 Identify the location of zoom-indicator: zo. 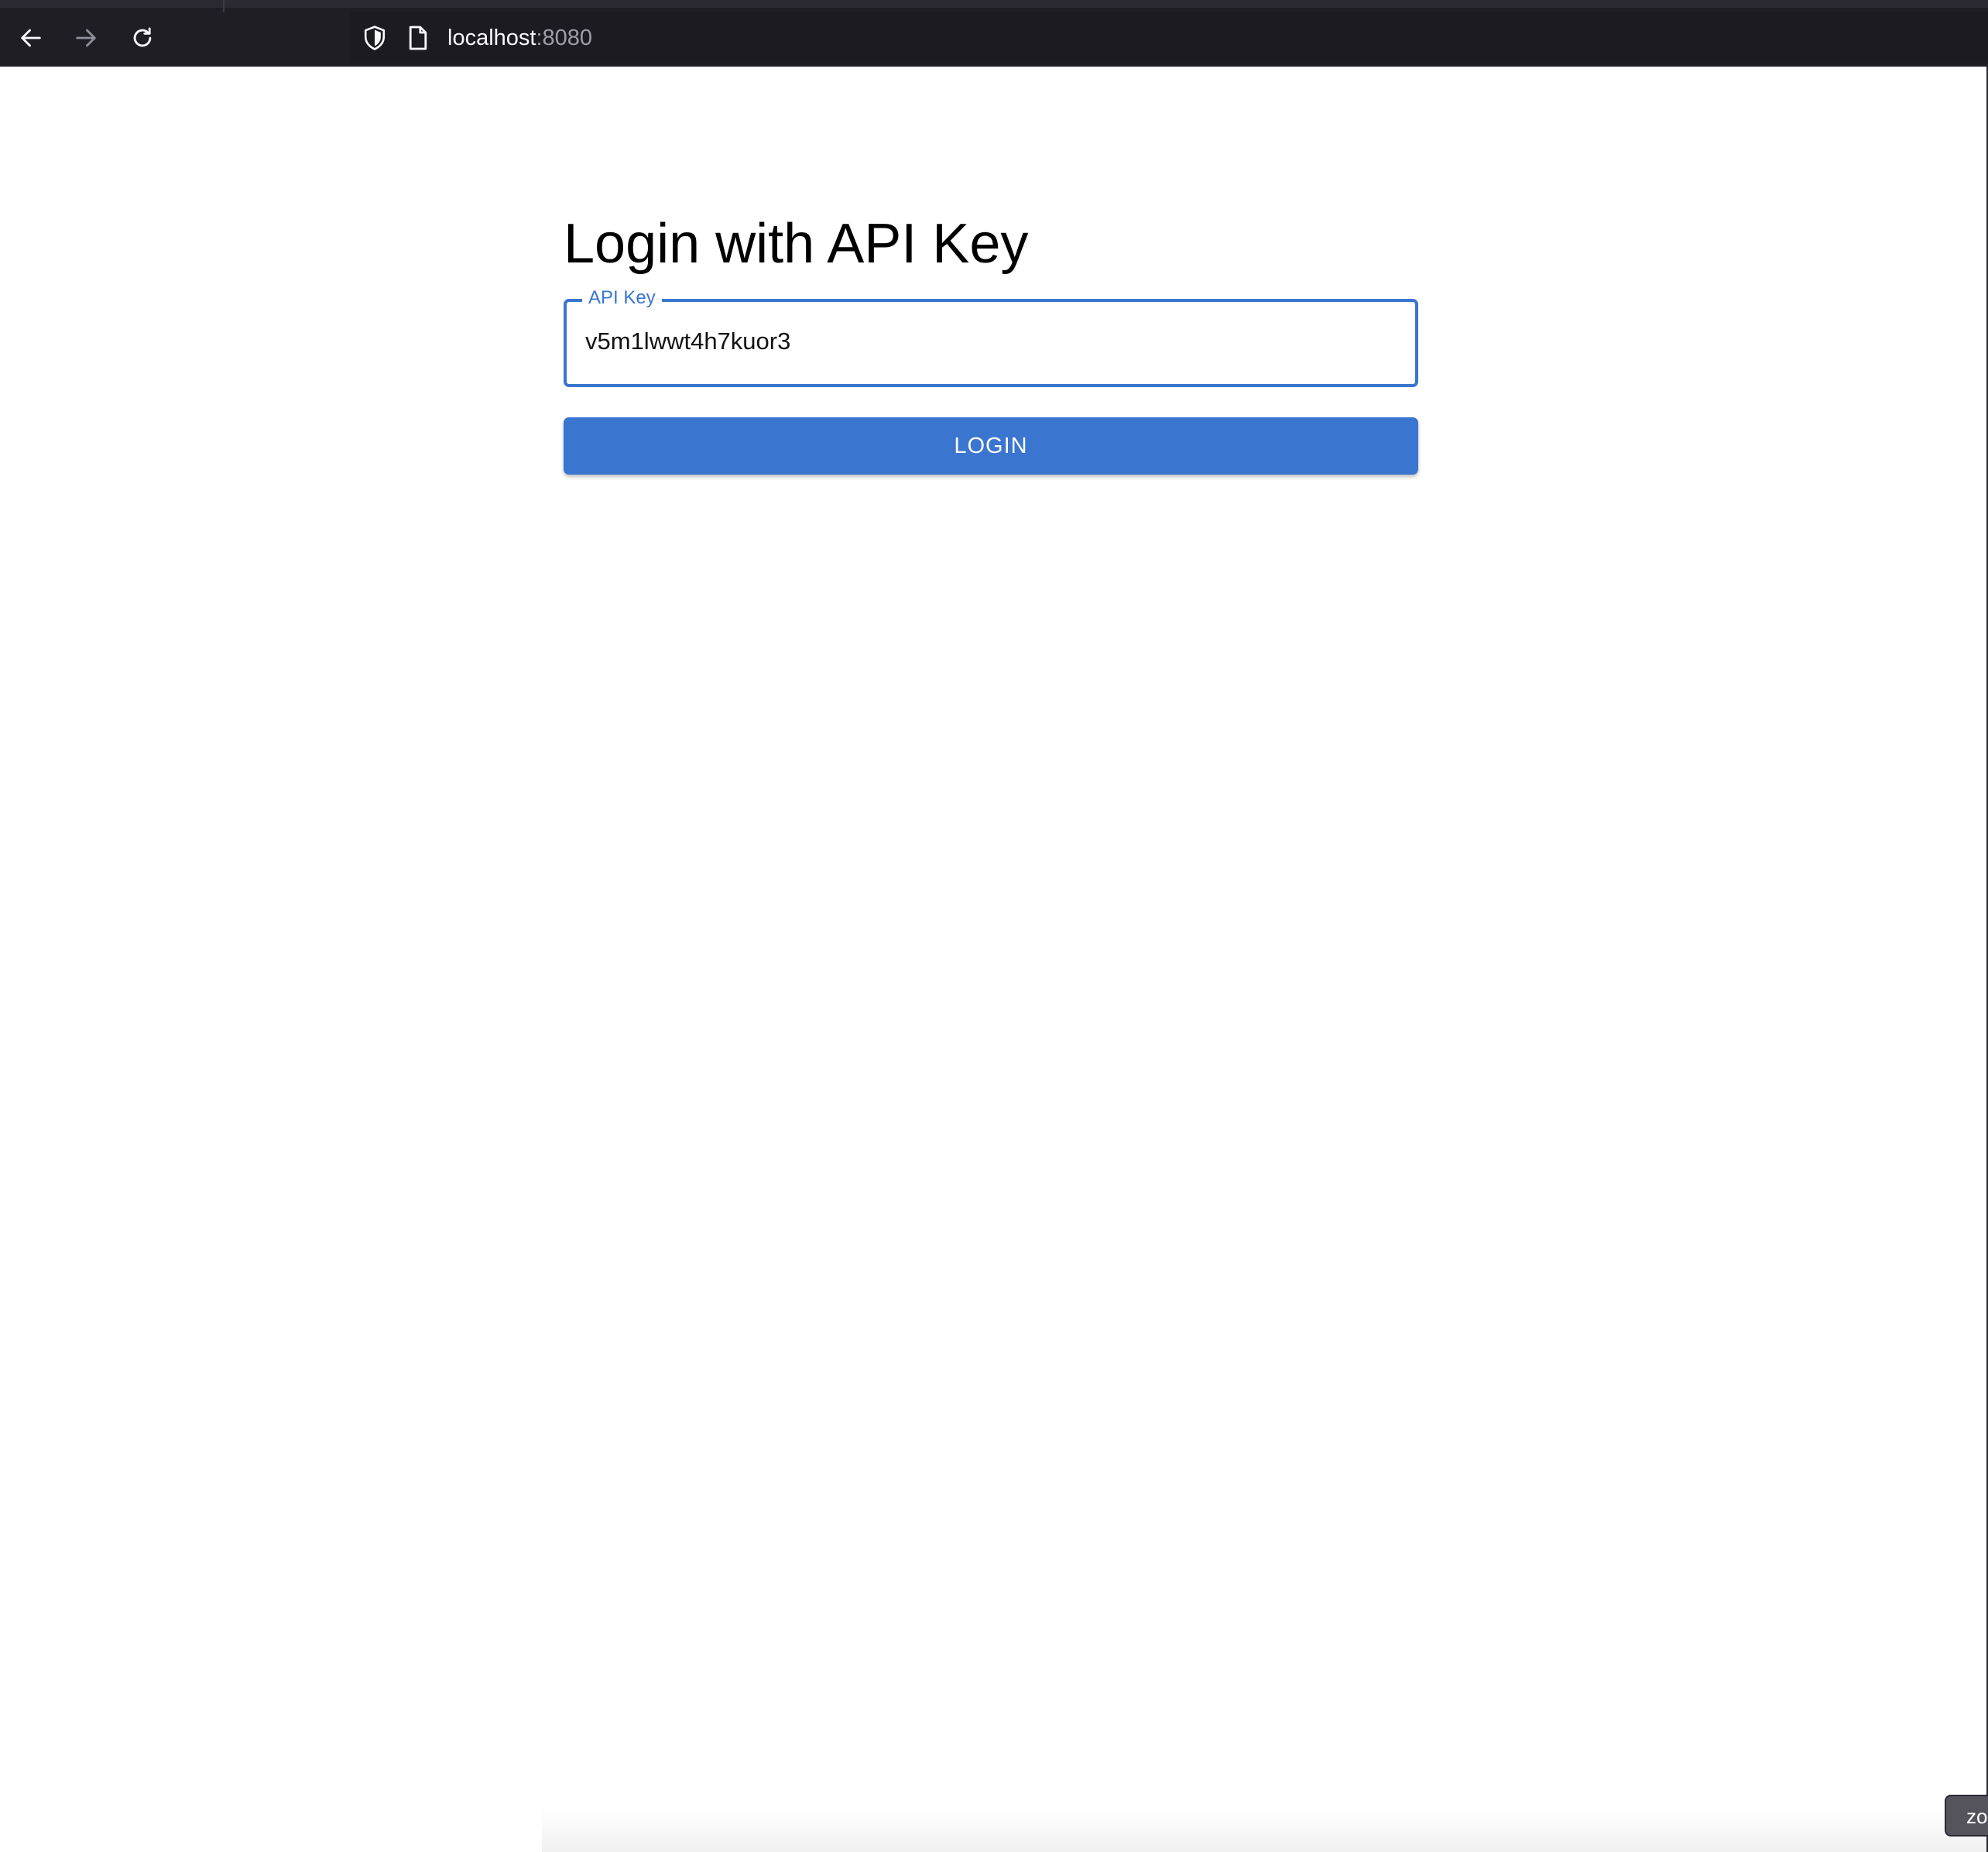
(1966, 1816).